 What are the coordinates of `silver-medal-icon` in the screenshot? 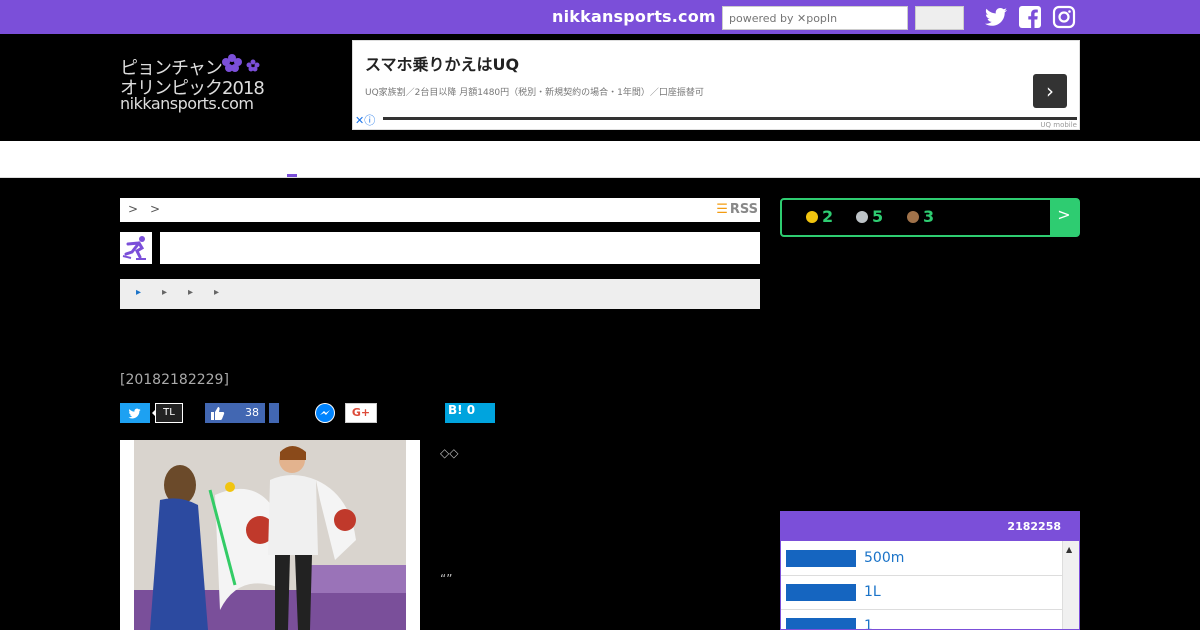 It's located at (862, 217).